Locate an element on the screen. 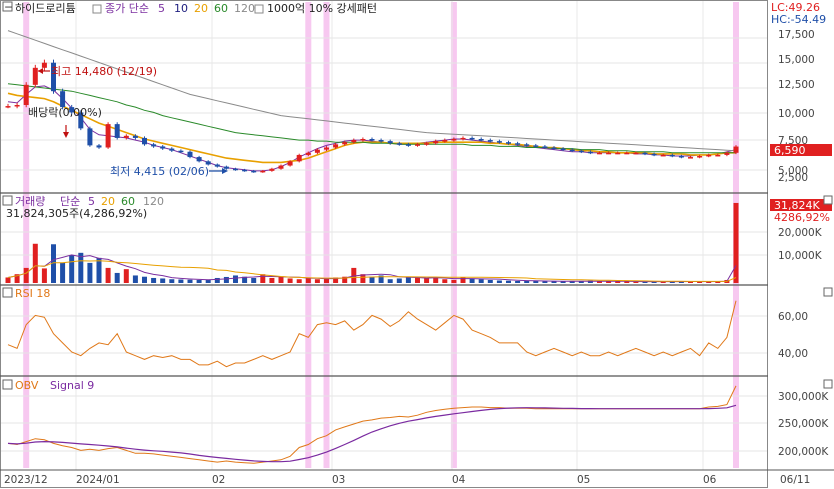 This screenshot has height=489, width=834. ma5-label: 5 is located at coordinates (161, 8).